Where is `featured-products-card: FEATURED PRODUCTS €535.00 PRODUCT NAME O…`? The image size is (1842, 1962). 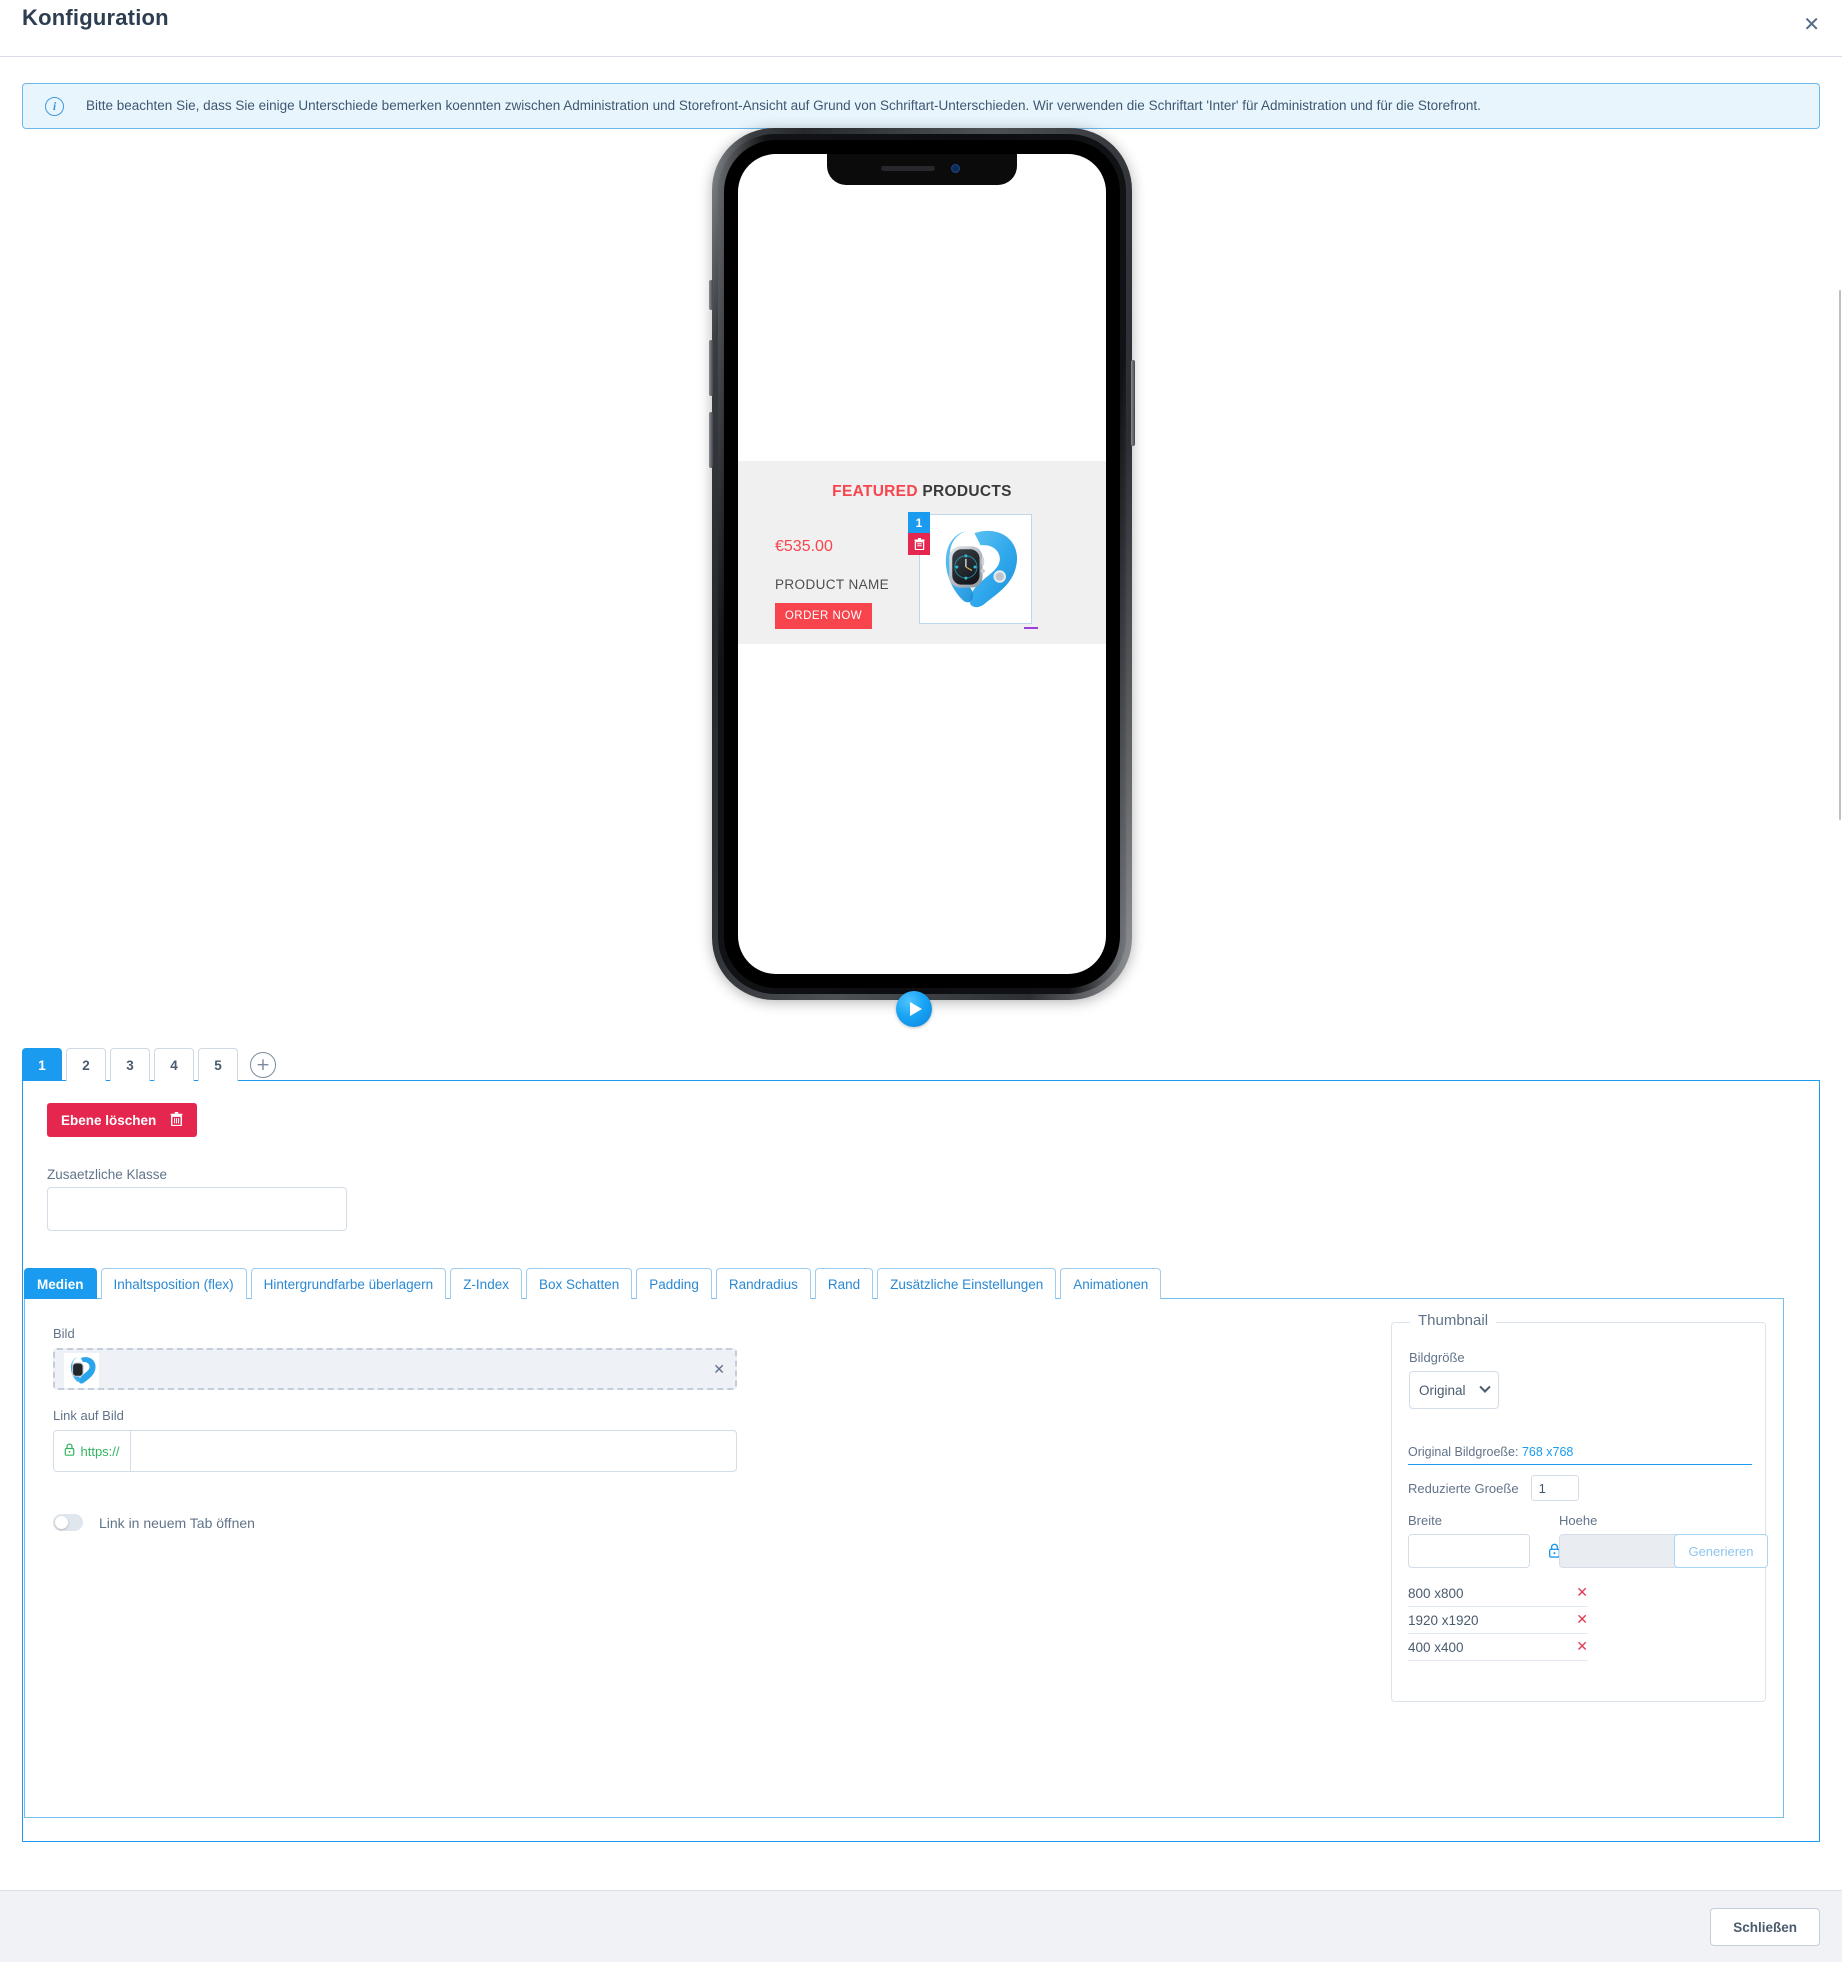 featured-products-card: FEATURED PRODUCTS €535.00 PRODUCT NAME O… is located at coordinates (922, 552).